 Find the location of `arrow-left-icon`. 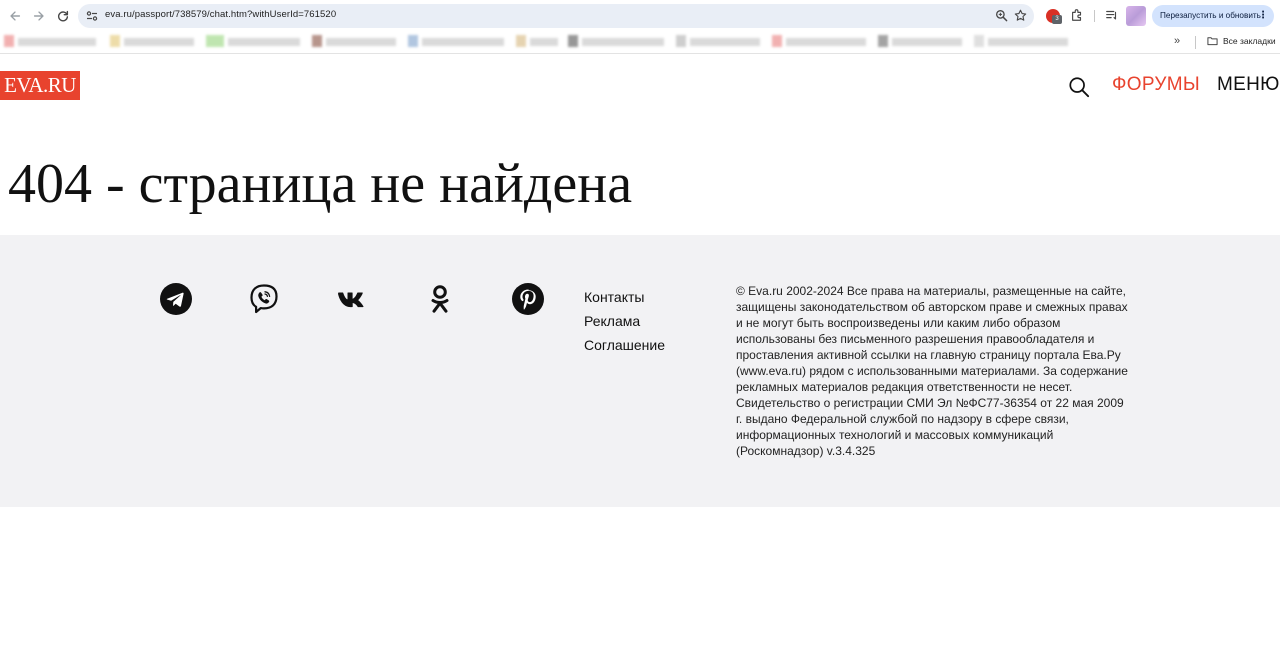

arrow-left-icon is located at coordinates (15, 16).